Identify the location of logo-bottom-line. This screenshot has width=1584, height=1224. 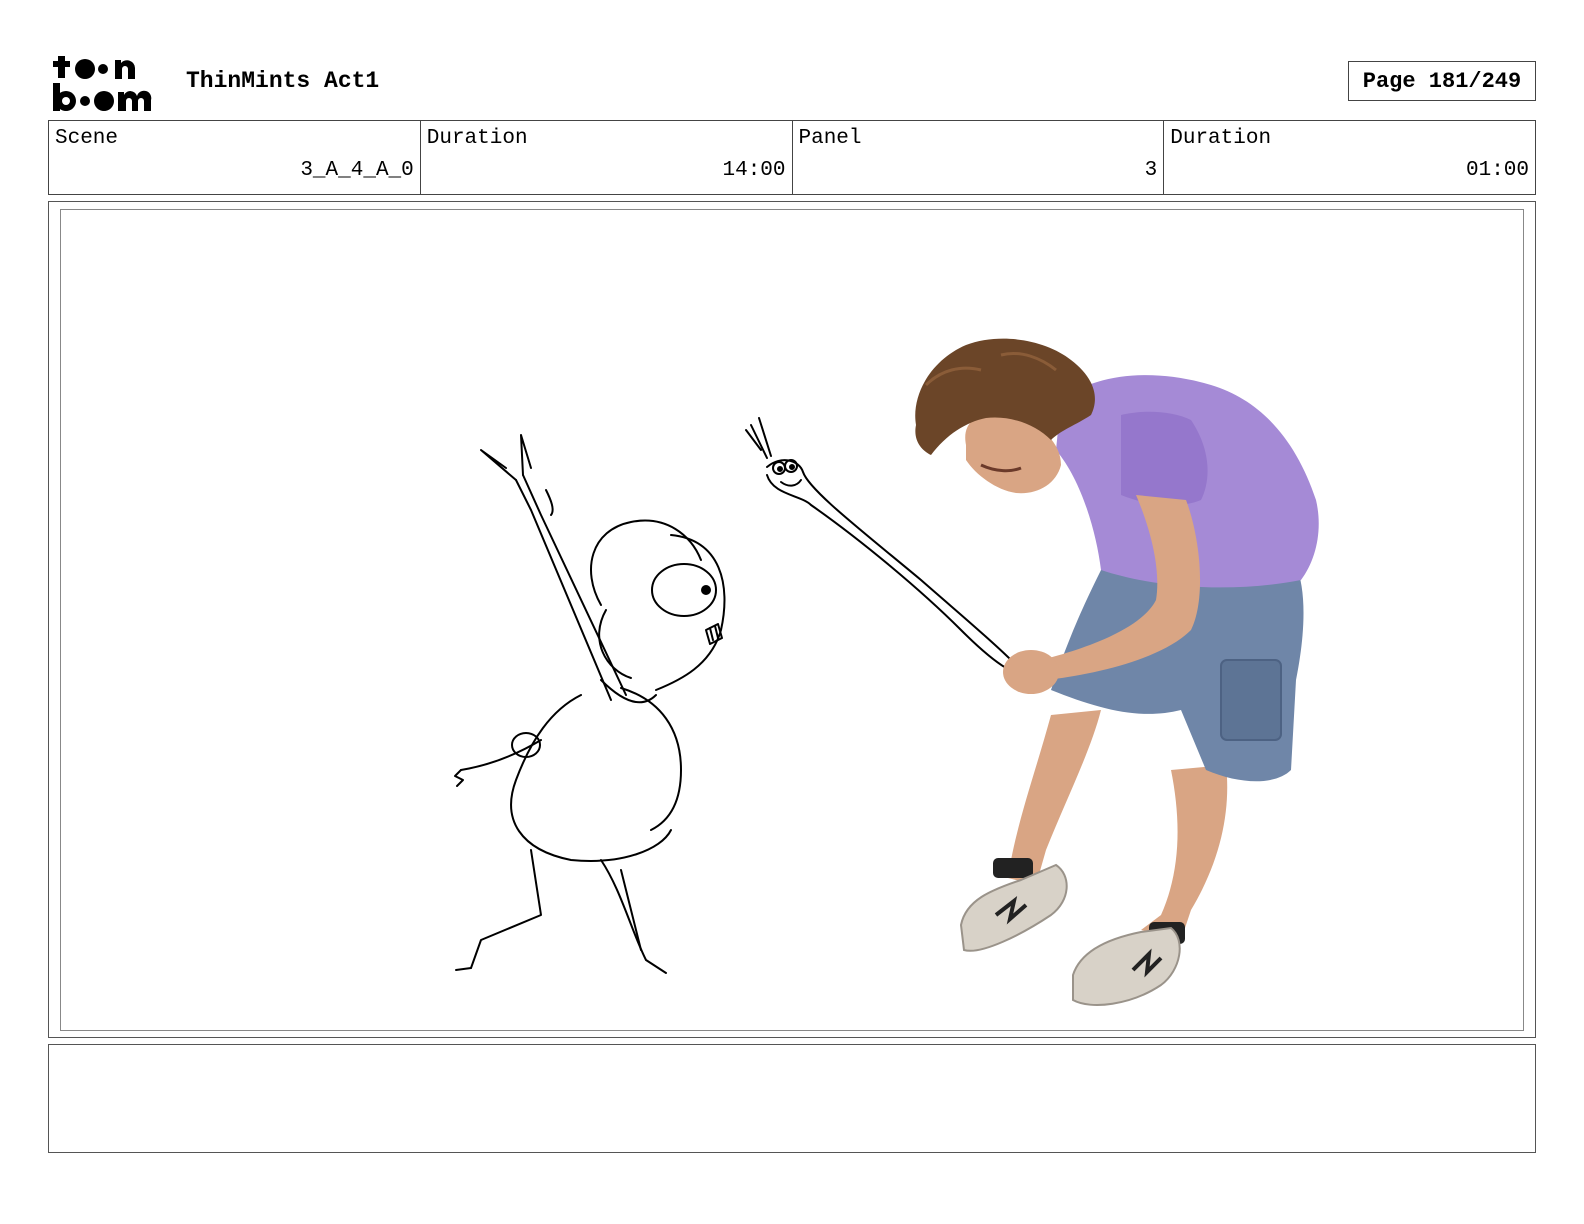
(102, 97).